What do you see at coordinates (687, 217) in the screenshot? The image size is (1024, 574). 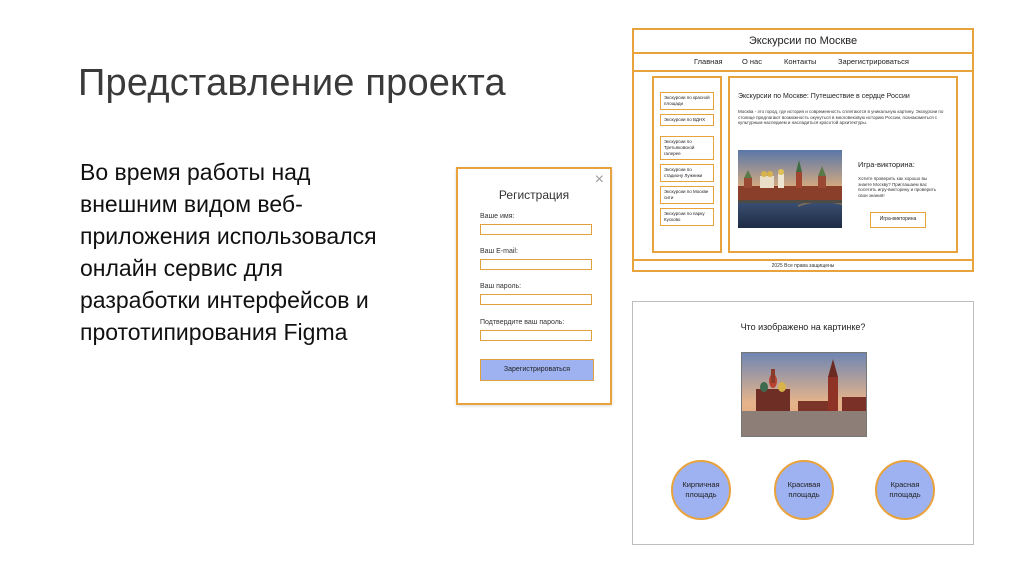 I see `sidebar-item: Экскурсии по парку Кусково` at bounding box center [687, 217].